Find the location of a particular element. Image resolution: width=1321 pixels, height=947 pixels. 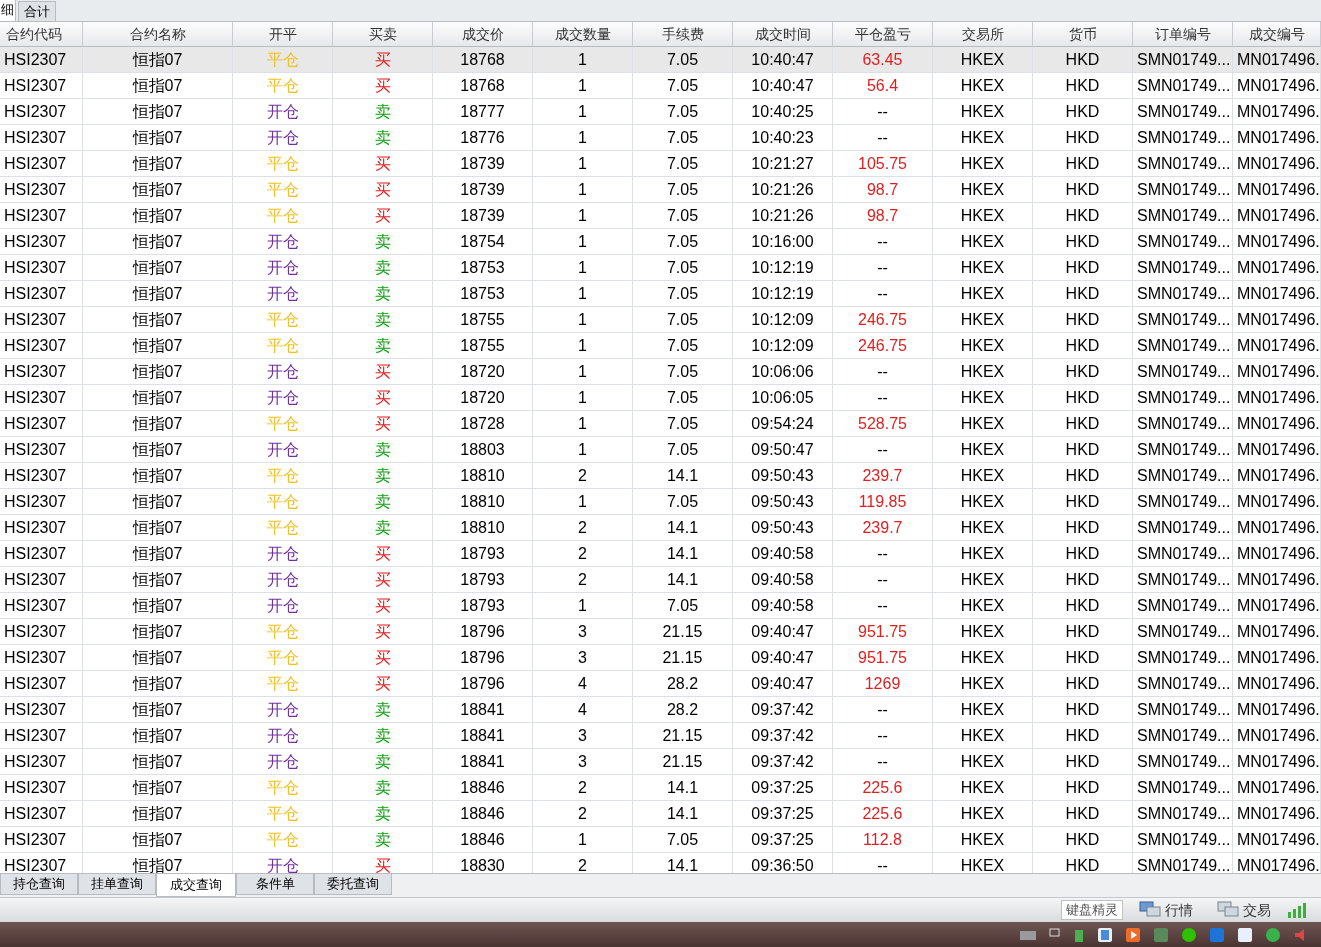

tab: 条件单 is located at coordinates (275, 884).